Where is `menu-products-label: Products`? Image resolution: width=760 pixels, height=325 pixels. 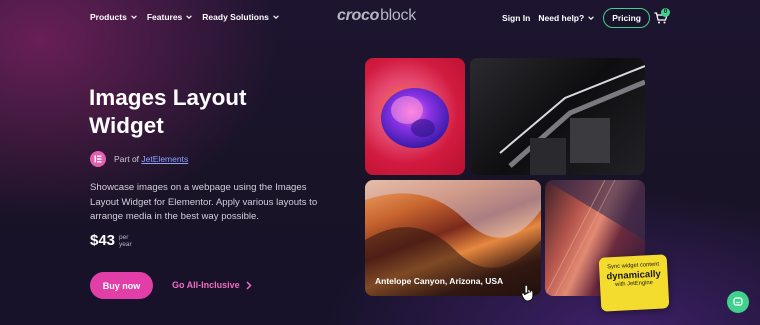 menu-products-label: Products is located at coordinates (108, 17).